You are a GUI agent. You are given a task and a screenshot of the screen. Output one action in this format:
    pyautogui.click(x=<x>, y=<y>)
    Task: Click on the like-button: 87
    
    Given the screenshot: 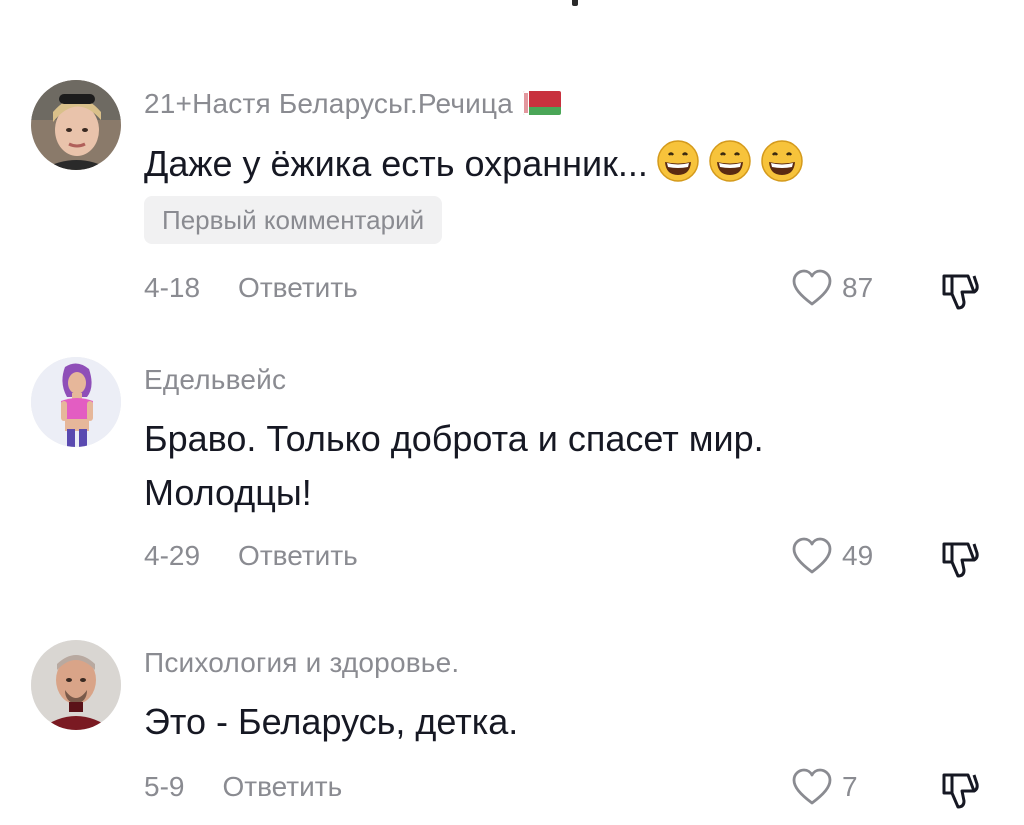 What is the action you would take?
    pyautogui.click(x=831, y=288)
    